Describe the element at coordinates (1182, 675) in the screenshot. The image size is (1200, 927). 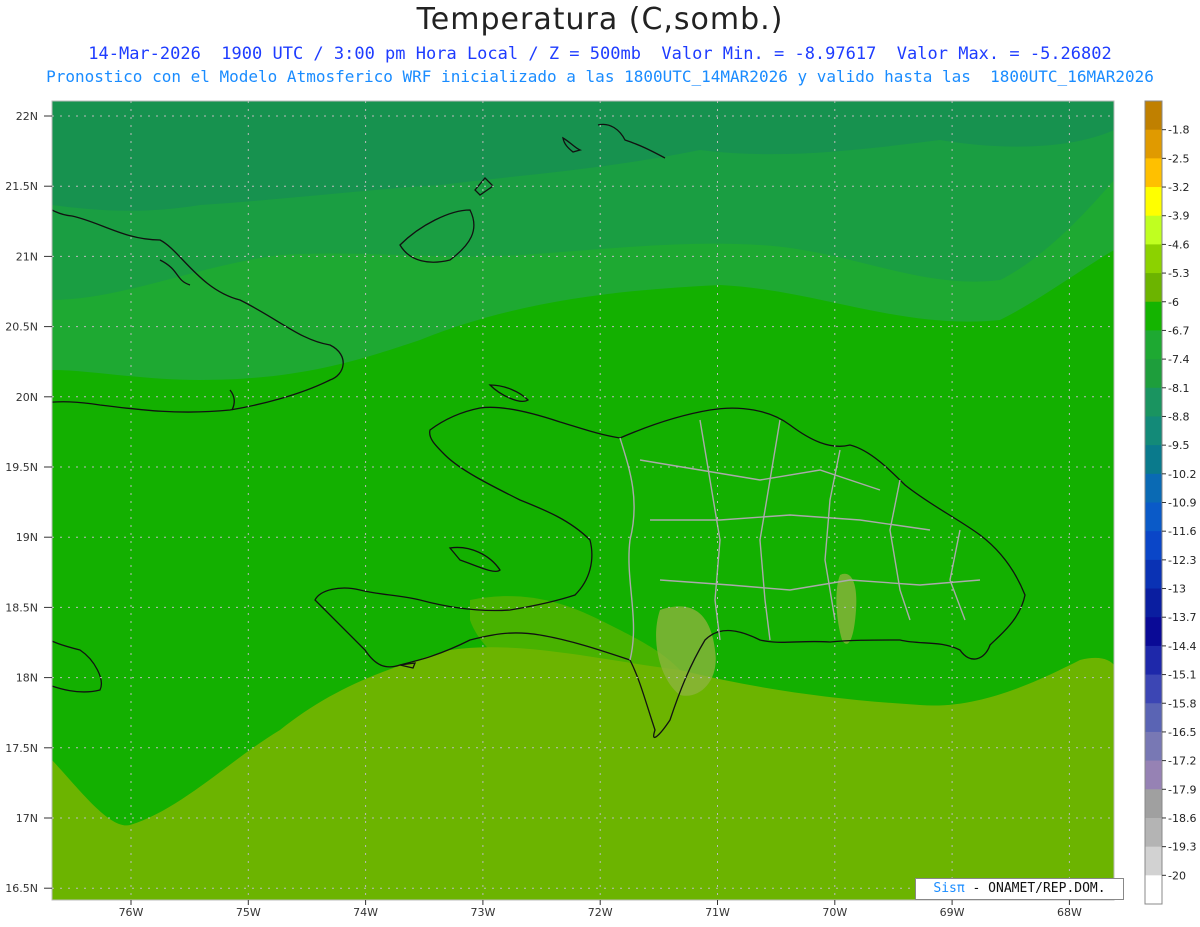
I see `legend-label: -15.1` at that location.